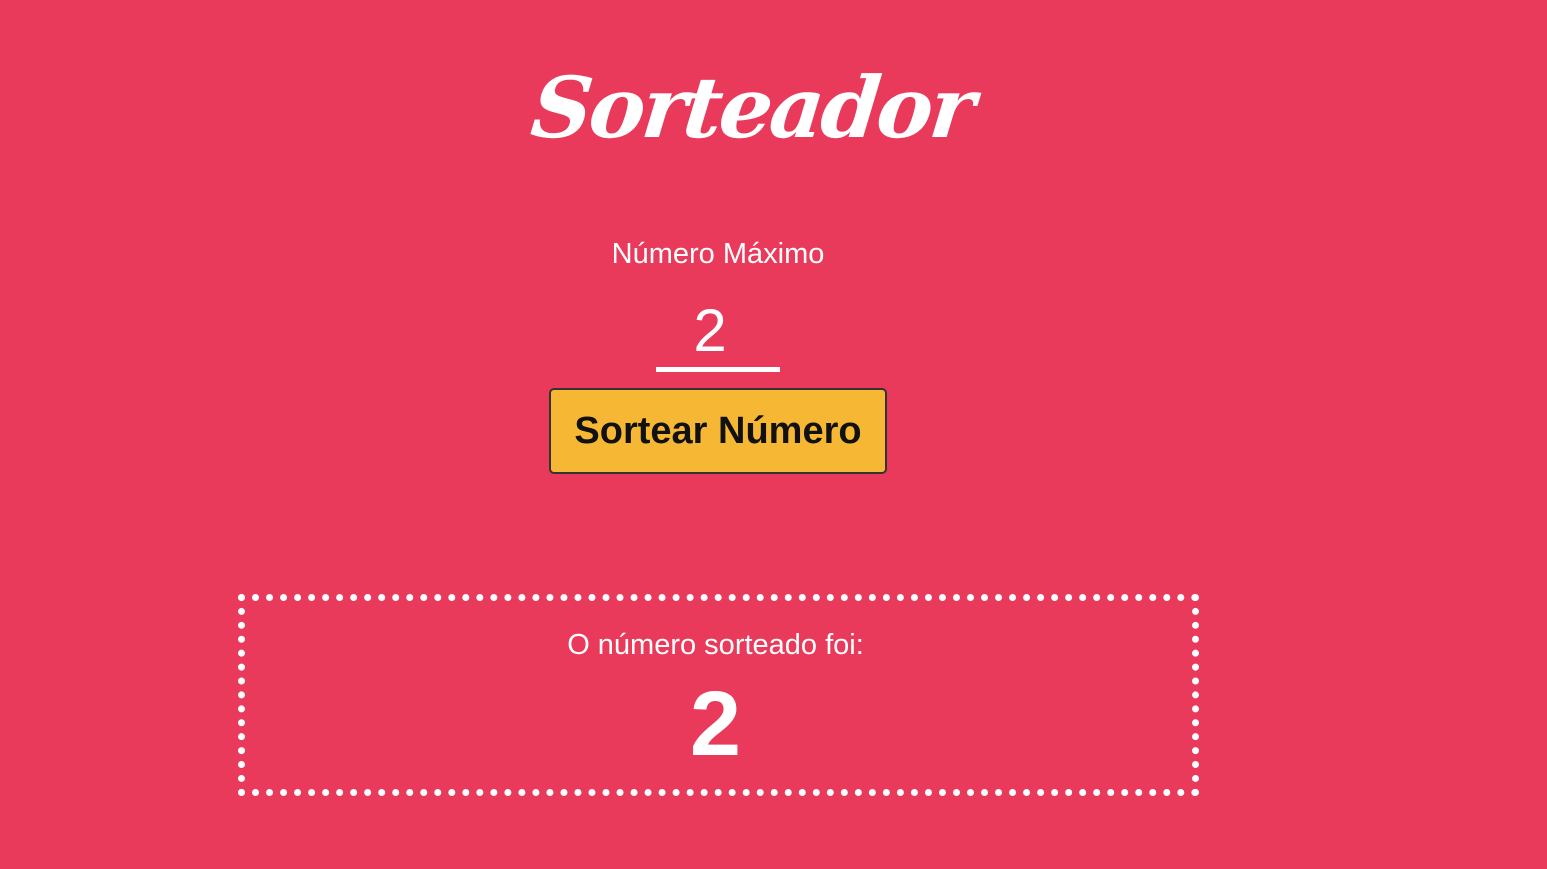 Image resolution: width=1547 pixels, height=869 pixels. I want to click on result-label: O número sorteado foi:, so click(715, 645).